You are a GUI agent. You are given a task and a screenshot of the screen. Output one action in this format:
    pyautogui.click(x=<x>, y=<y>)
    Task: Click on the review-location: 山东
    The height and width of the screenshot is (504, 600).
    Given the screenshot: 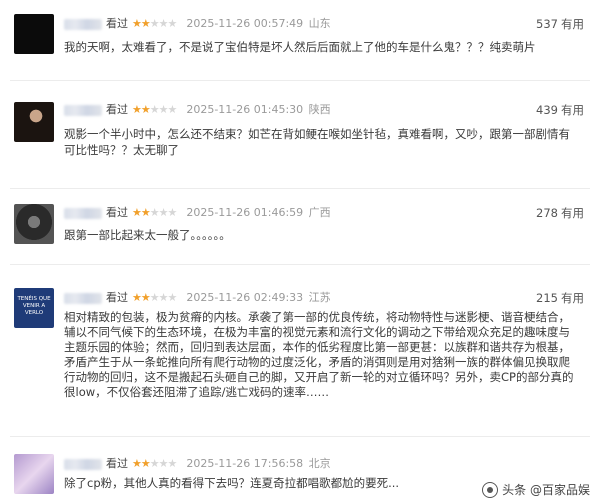 What is the action you would take?
    pyautogui.click(x=319, y=23)
    